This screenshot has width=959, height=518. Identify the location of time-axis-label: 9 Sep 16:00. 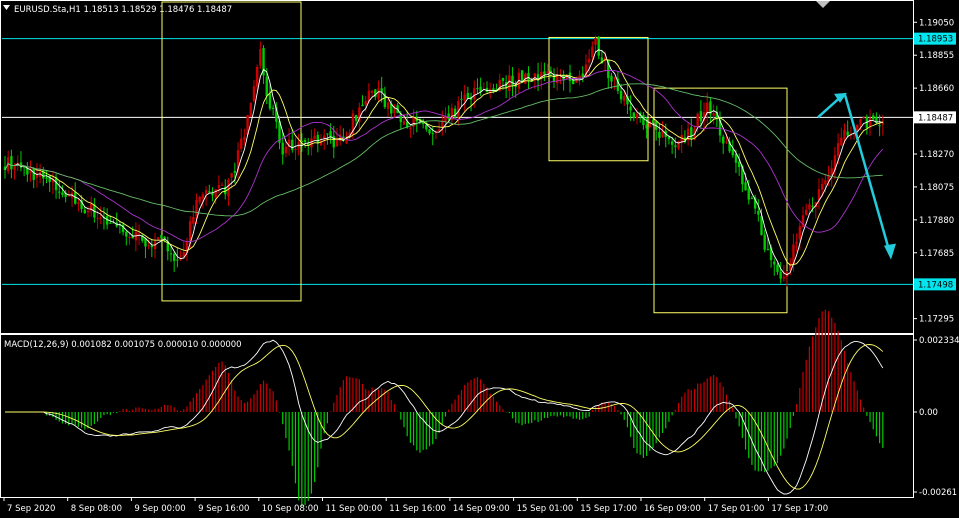
(223, 509).